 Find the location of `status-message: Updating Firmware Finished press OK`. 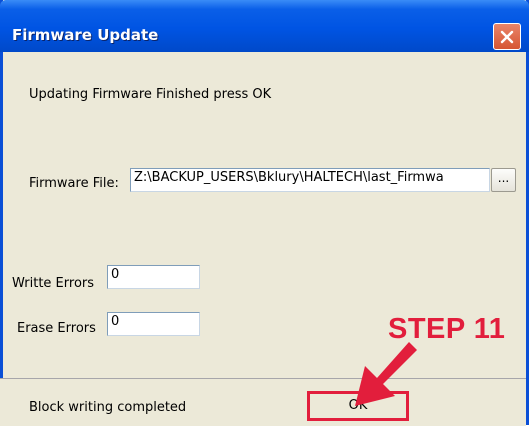

status-message: Updating Firmware Finished press OK is located at coordinates (150, 94).